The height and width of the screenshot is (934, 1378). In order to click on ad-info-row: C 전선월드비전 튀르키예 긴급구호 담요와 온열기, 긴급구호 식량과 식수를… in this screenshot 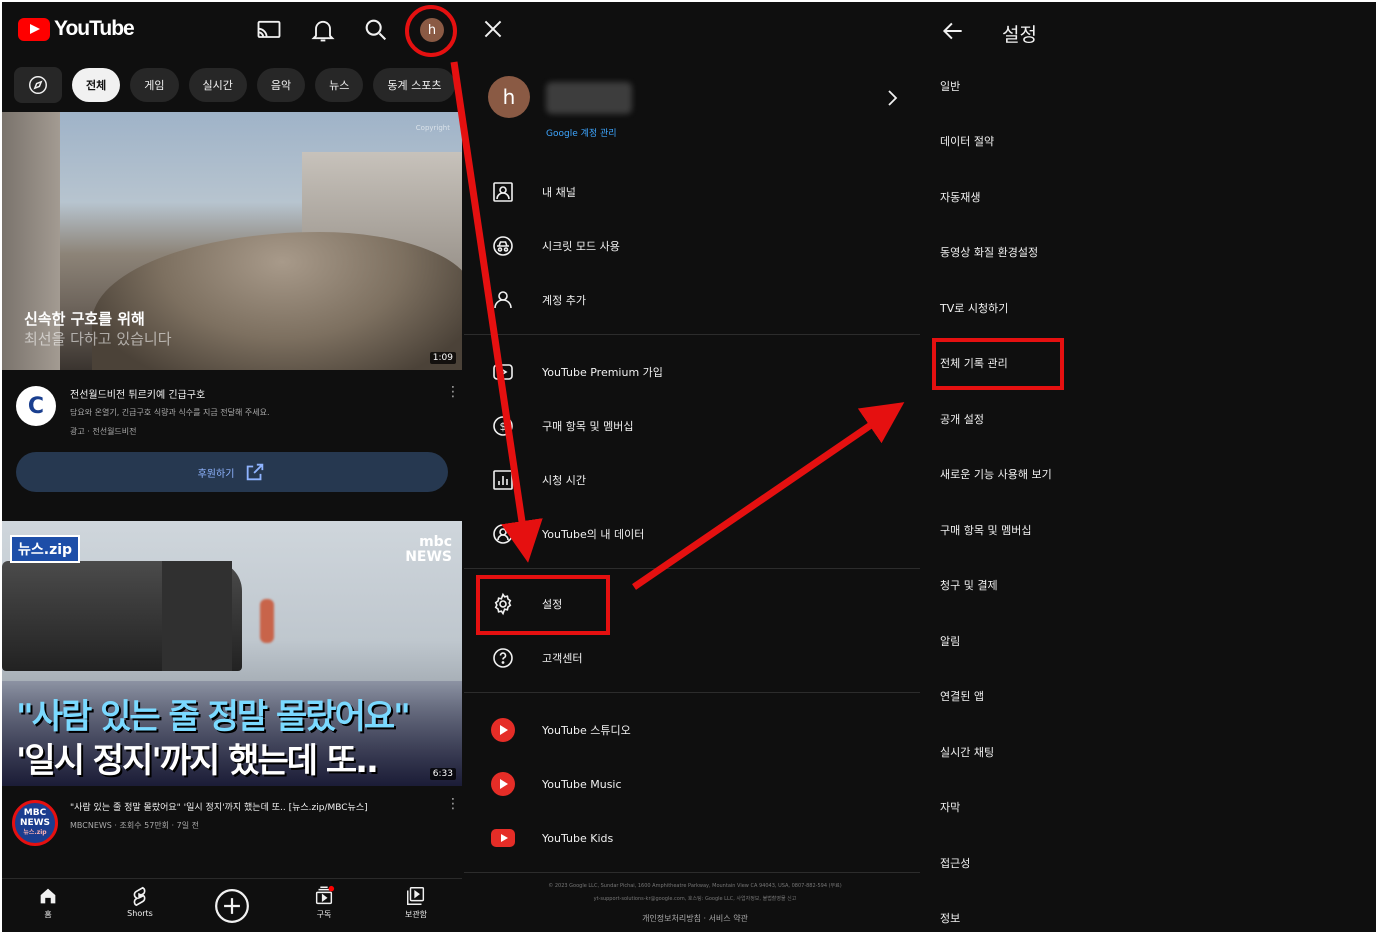, I will do `click(232, 409)`.